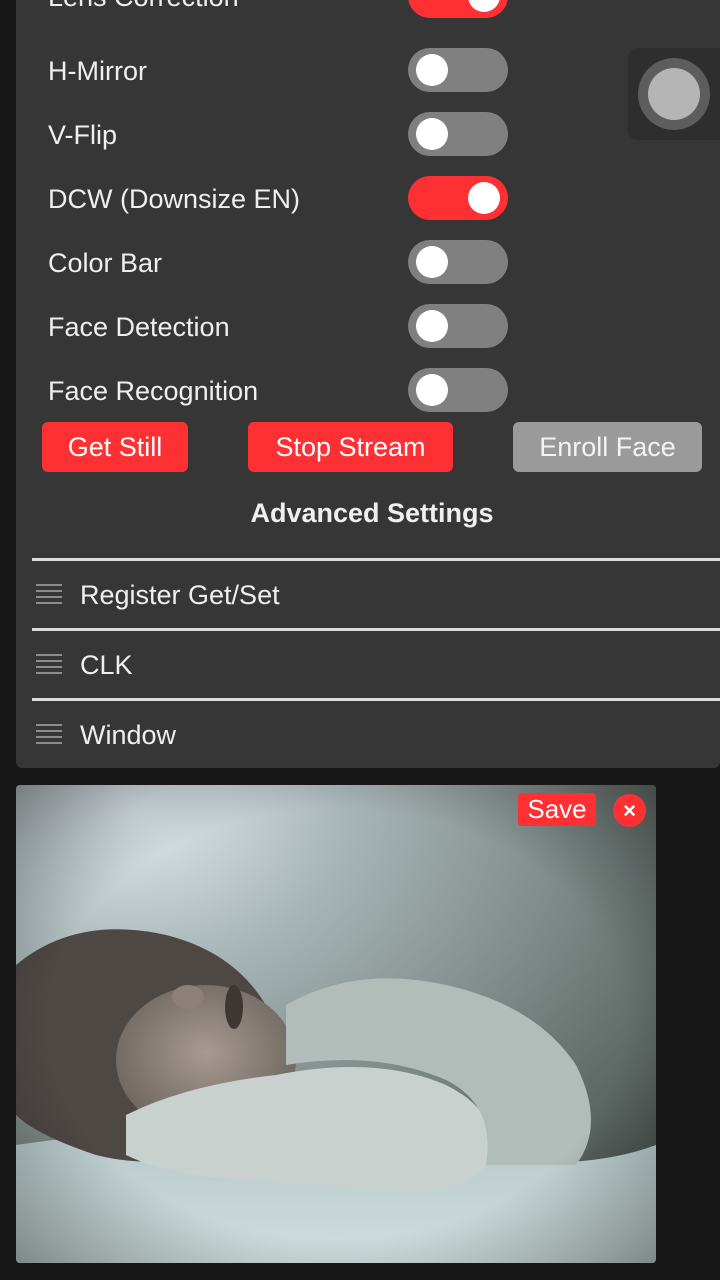 The width and height of the screenshot is (720, 1280). Describe the element at coordinates (139, 327) in the screenshot. I see `face-detection-label: Face Detection` at that location.